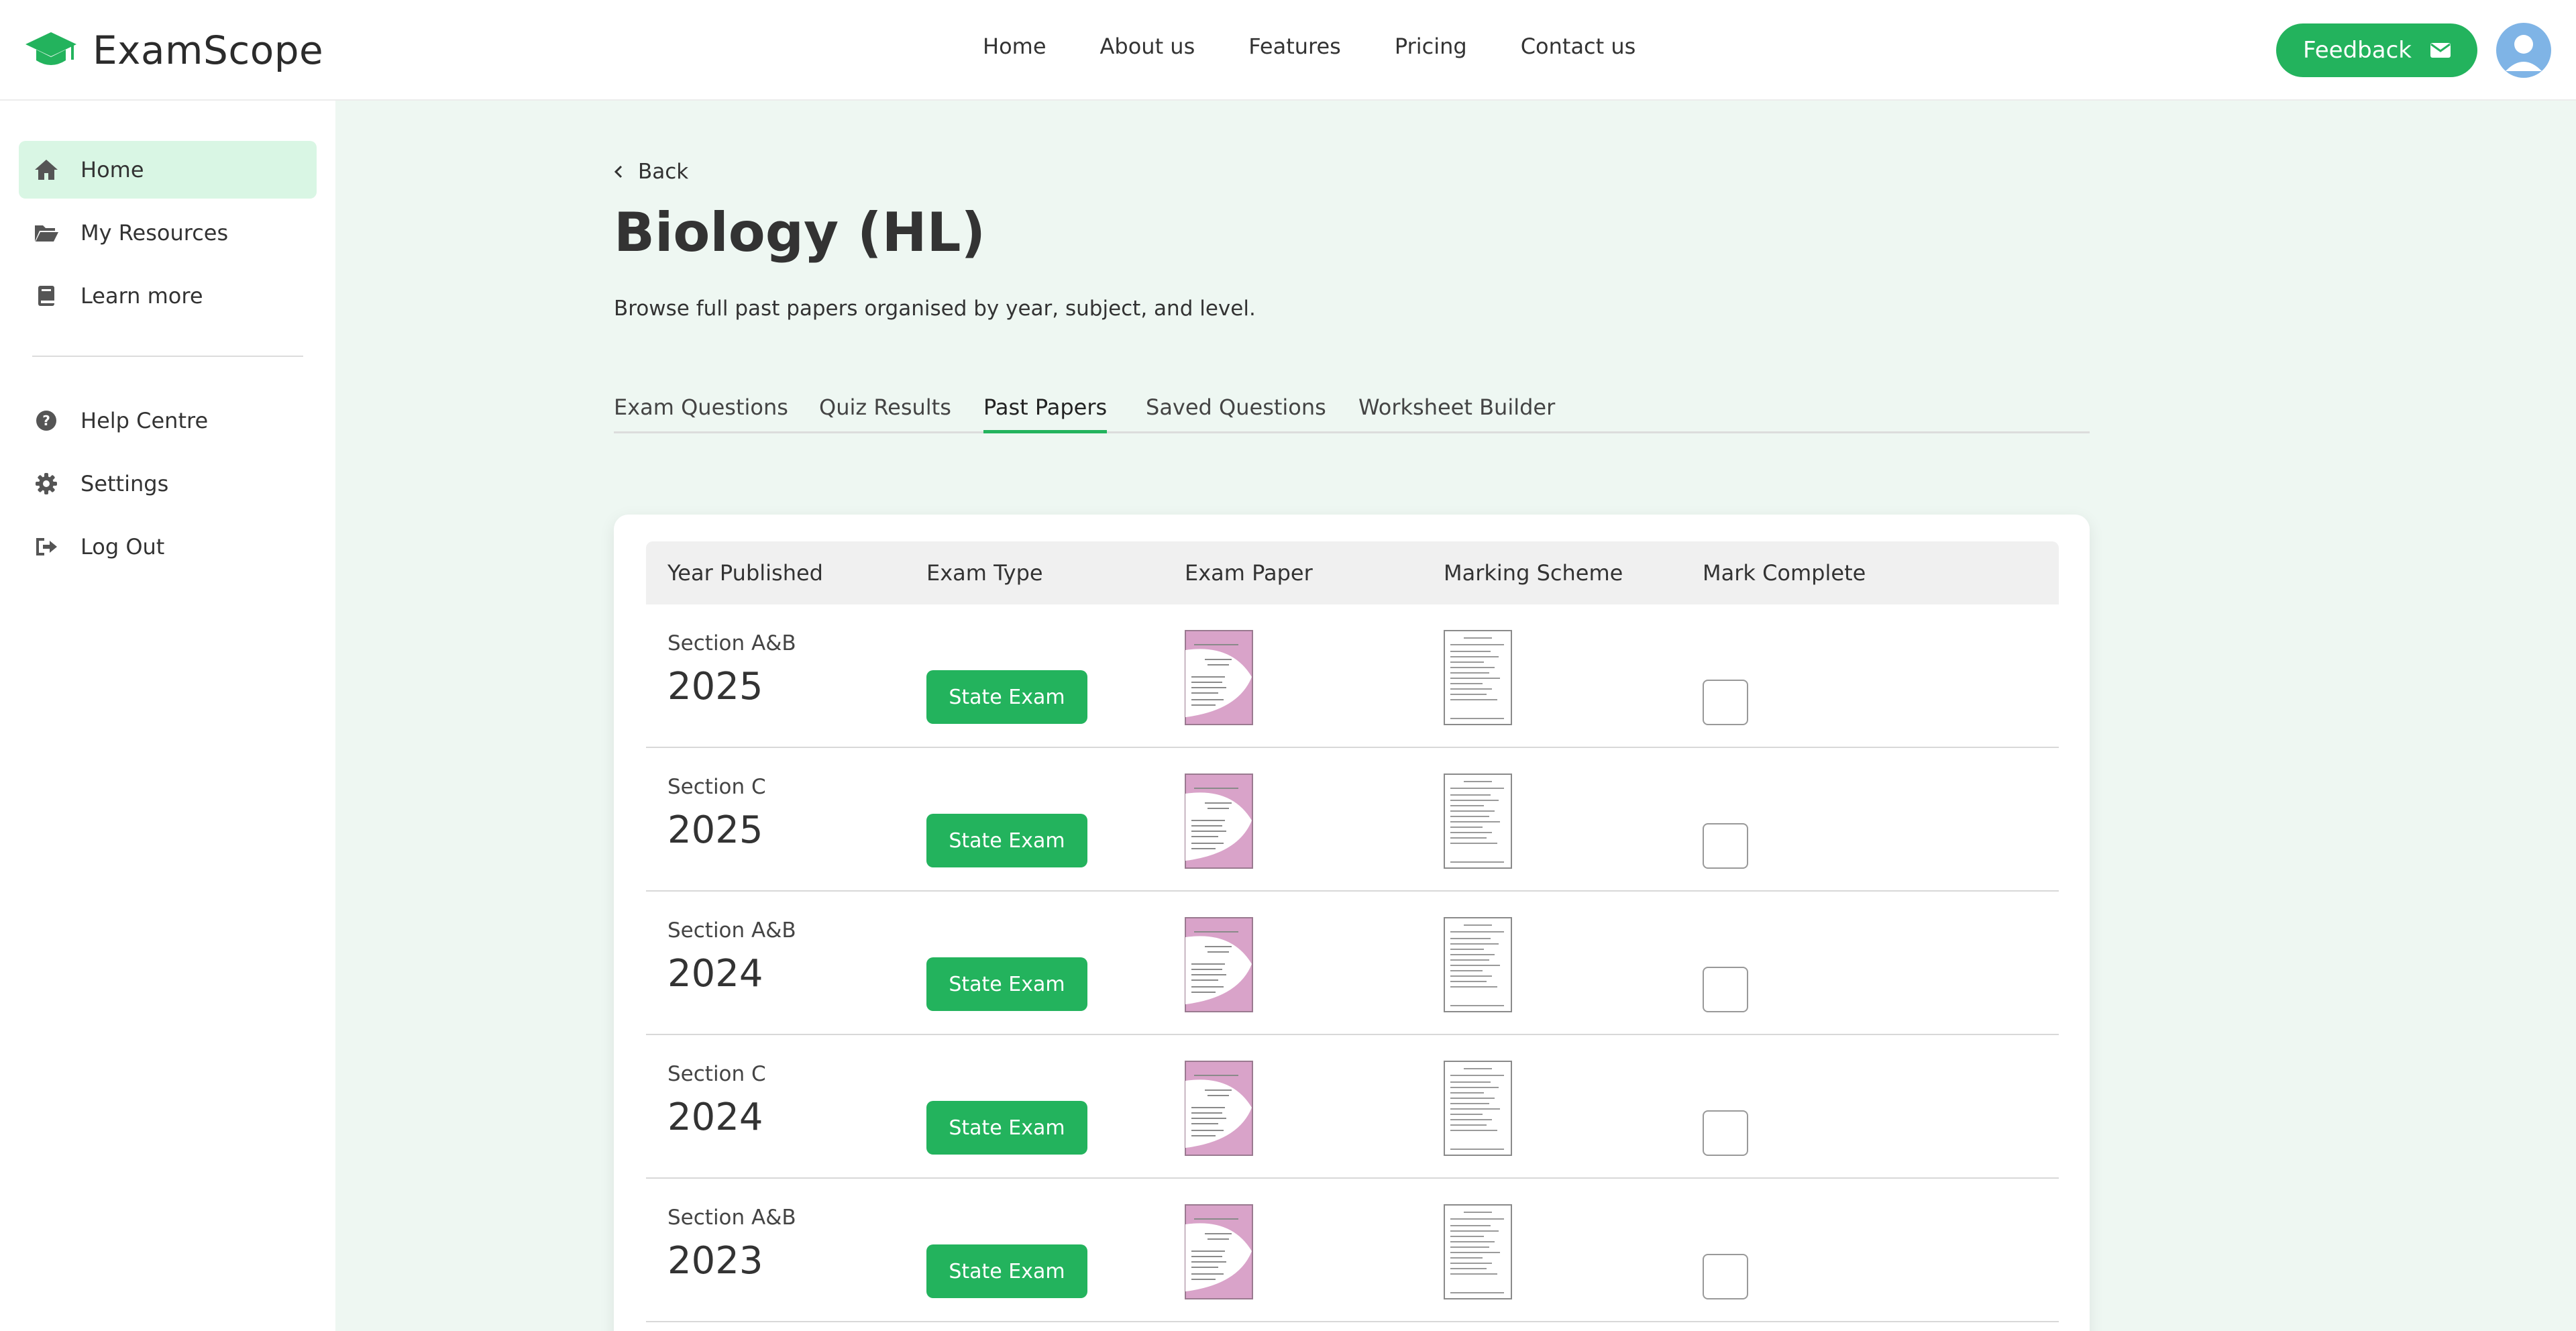 This screenshot has height=1331, width=2576. Describe the element at coordinates (2357, 50) in the screenshot. I see `feedback-label: Feedback` at that location.